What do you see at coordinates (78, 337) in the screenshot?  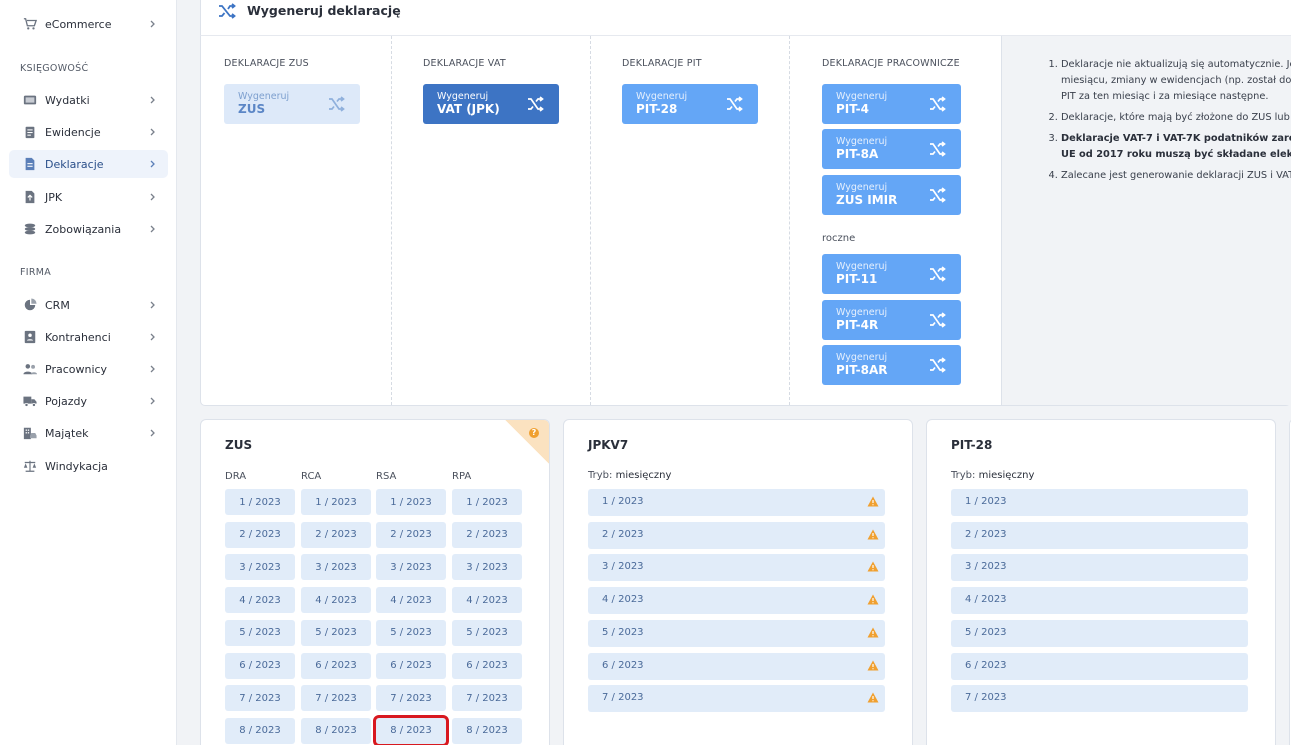 I see `sidebar-item-label: Kontrahenci` at bounding box center [78, 337].